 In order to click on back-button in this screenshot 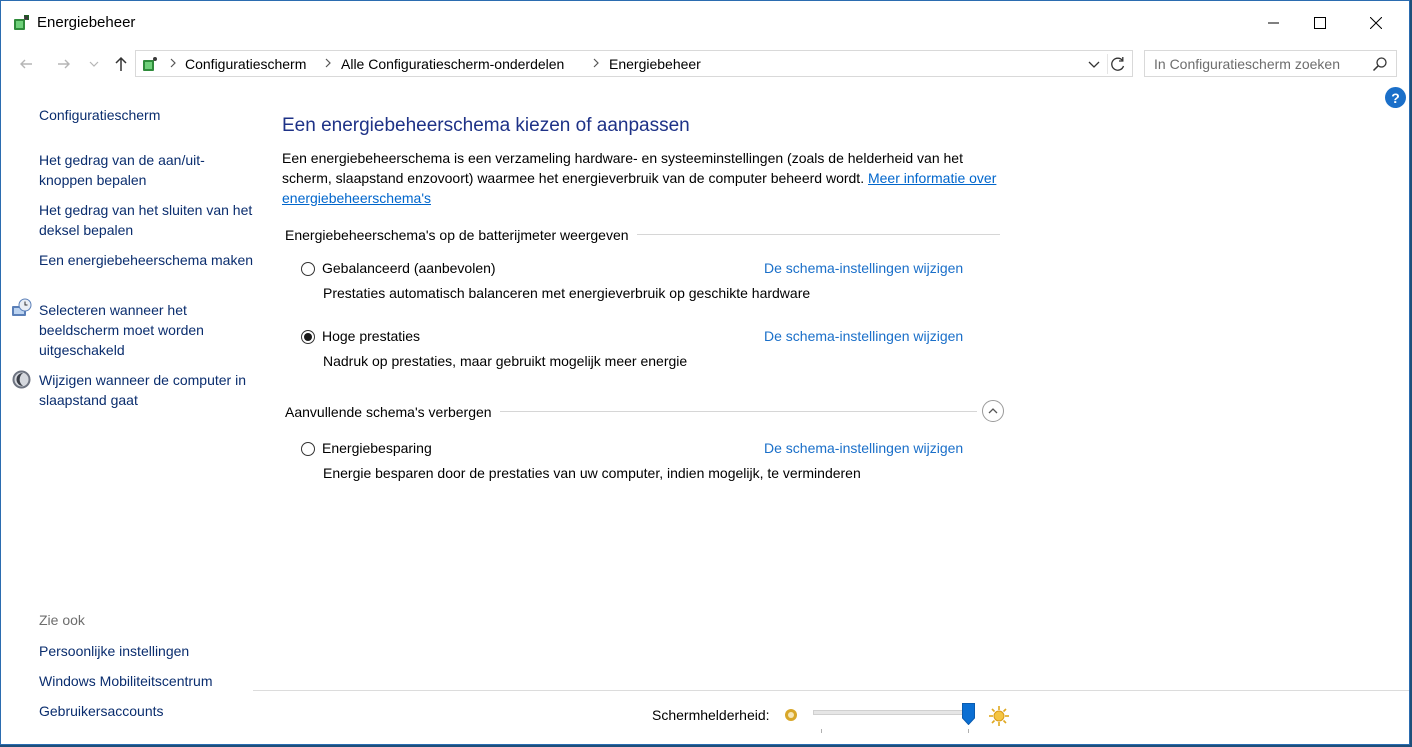, I will do `click(26, 64)`.